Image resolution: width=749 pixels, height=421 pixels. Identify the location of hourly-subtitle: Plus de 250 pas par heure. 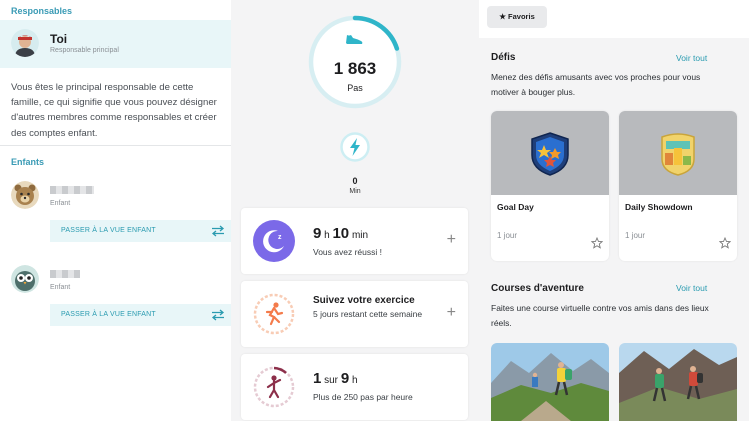
(363, 397).